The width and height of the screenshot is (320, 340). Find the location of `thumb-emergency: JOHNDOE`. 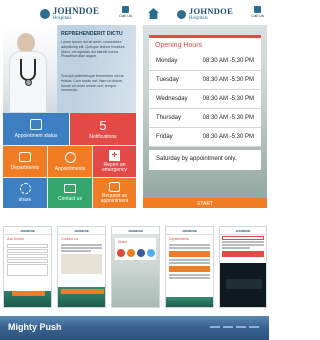

thumb-emergency: JOHNDOE is located at coordinates (243, 267).